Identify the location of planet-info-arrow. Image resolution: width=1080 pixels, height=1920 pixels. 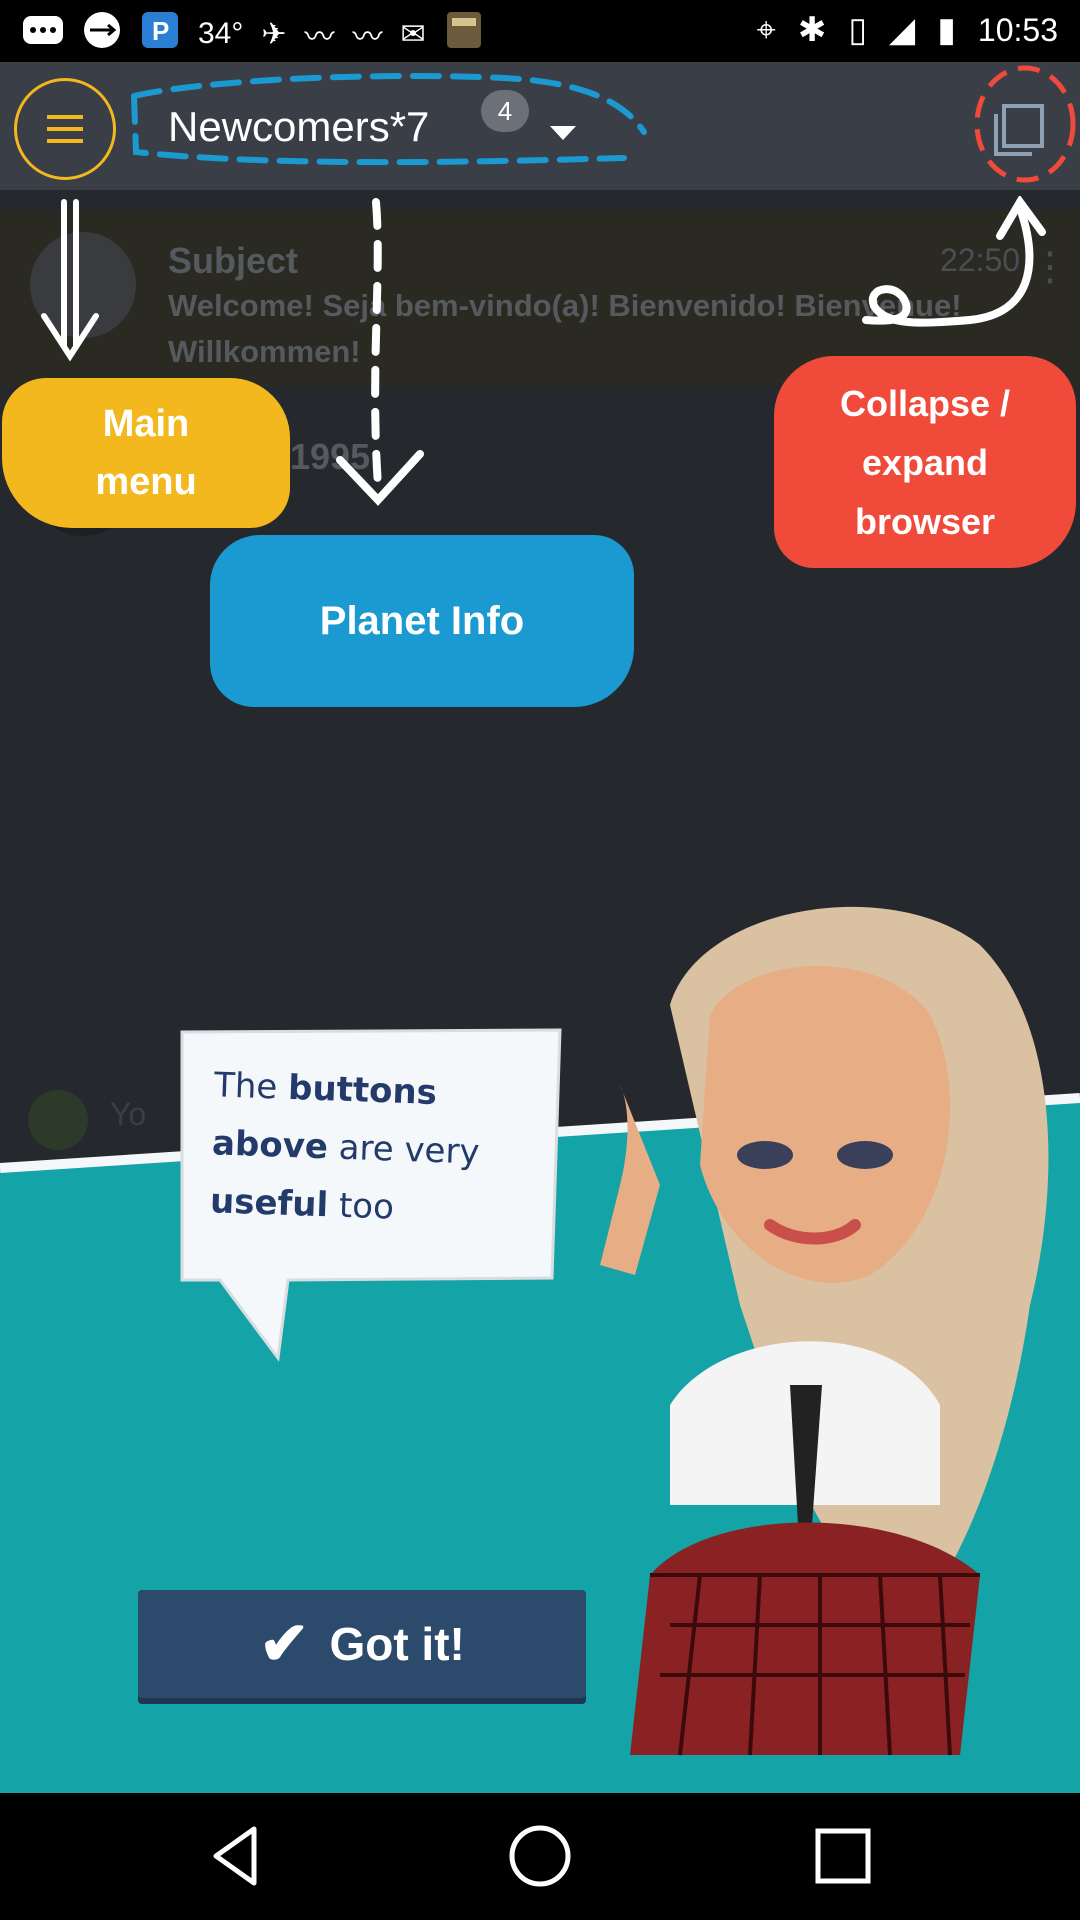
(380, 352).